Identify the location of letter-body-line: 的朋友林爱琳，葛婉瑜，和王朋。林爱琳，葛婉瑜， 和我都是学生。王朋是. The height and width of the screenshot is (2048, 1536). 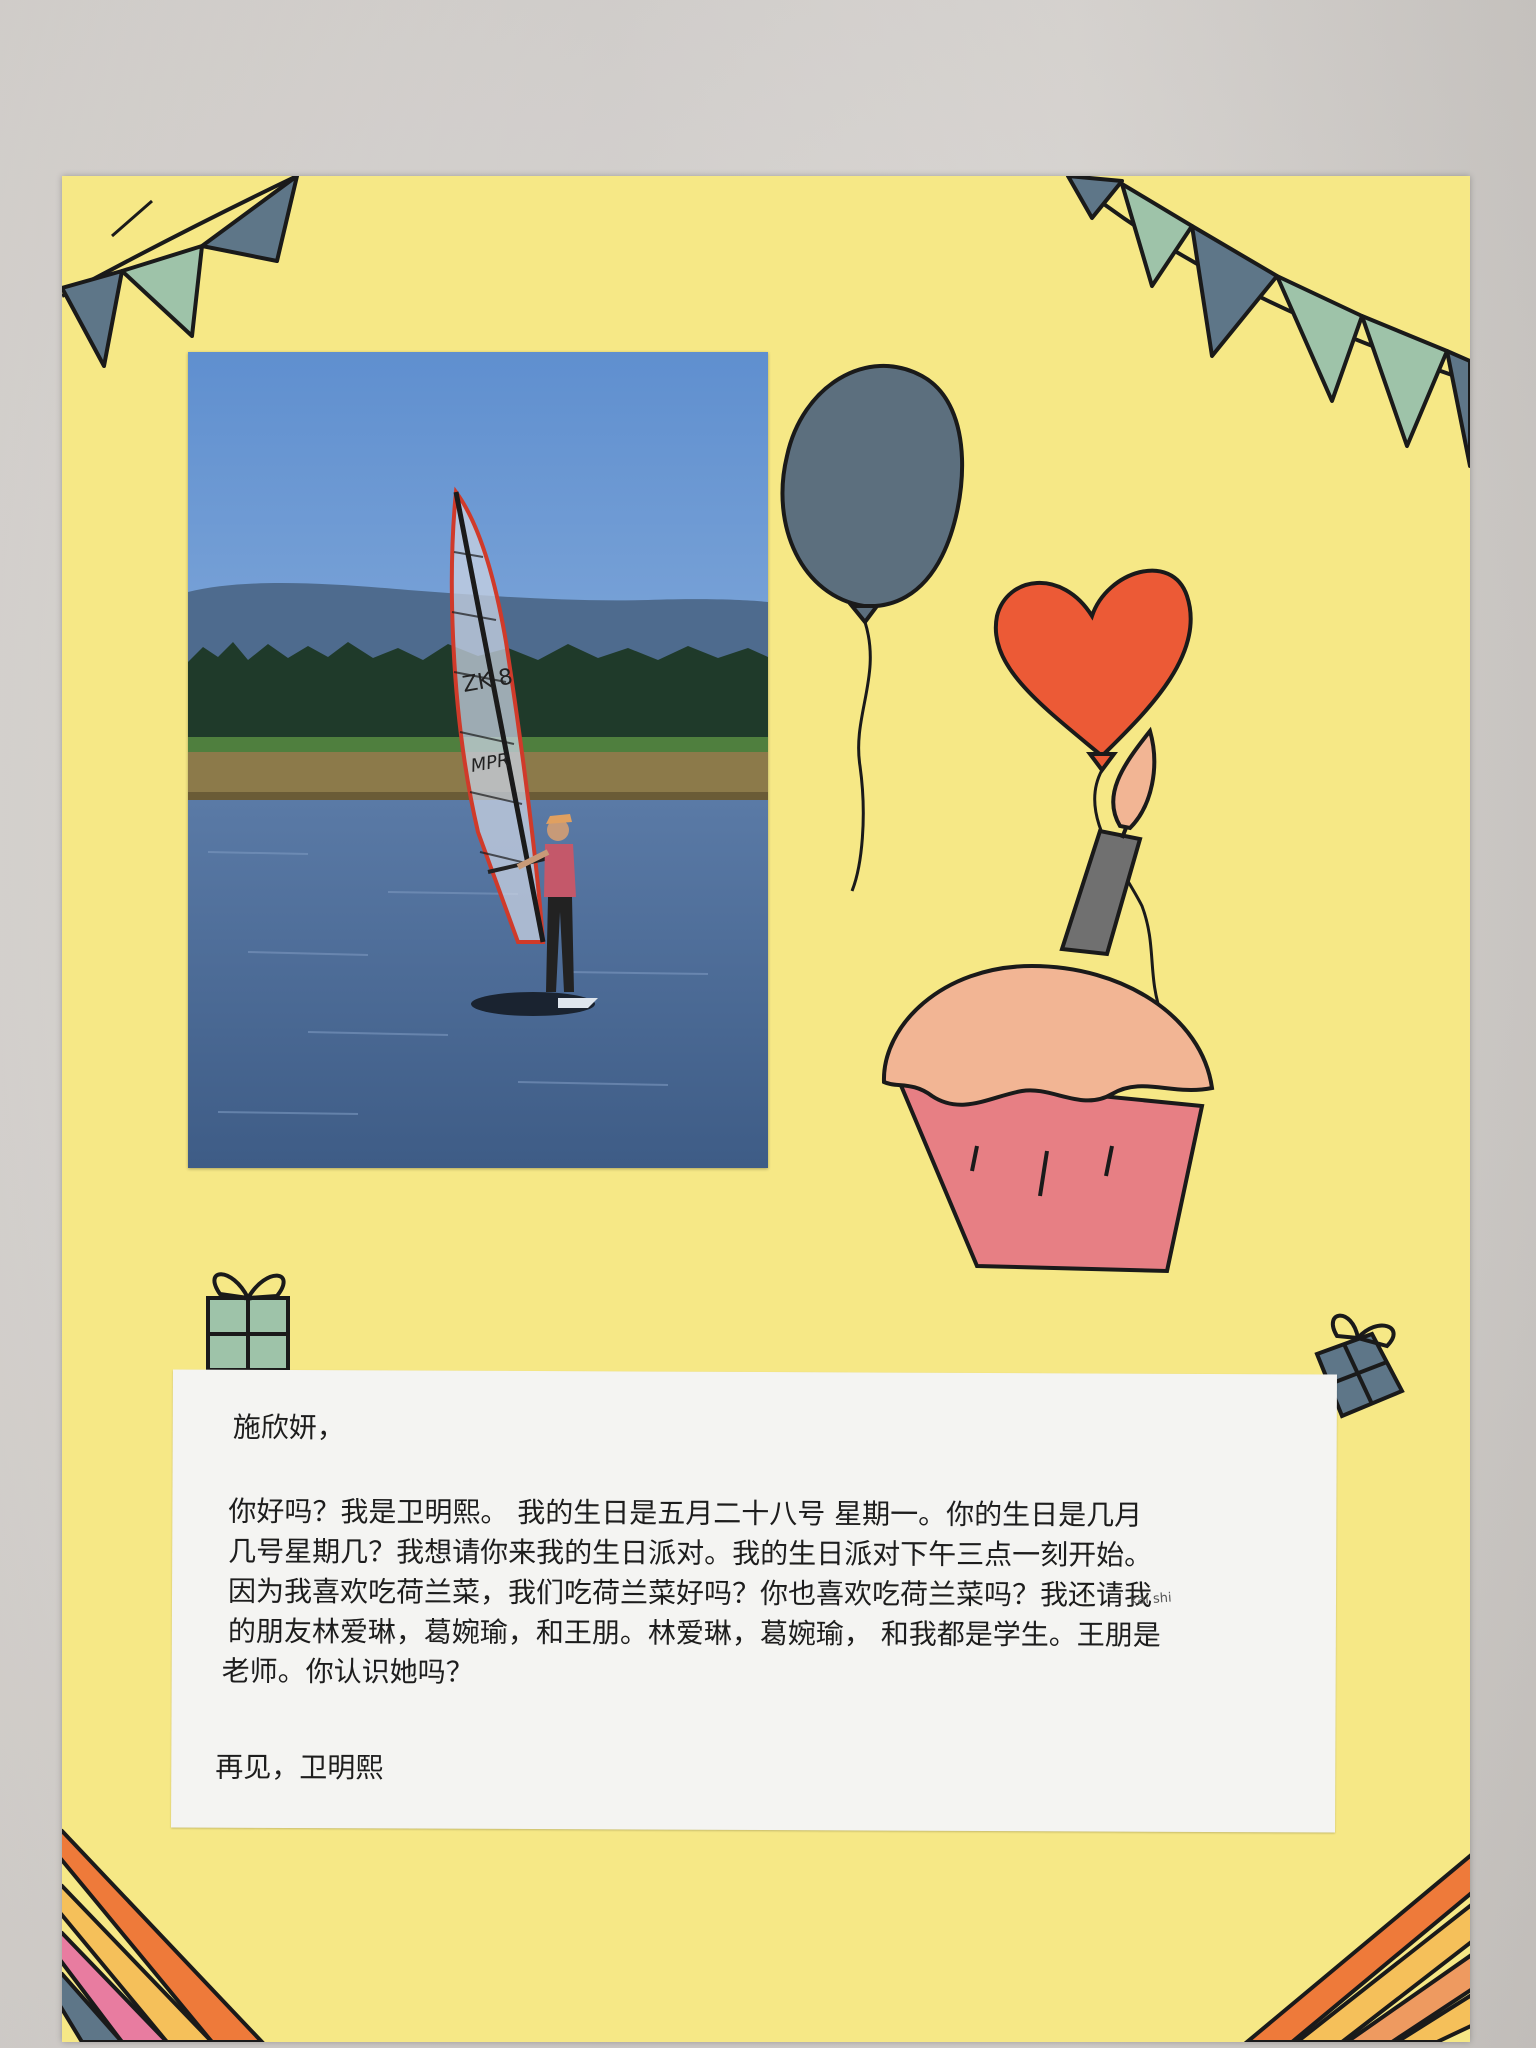
(694, 1633).